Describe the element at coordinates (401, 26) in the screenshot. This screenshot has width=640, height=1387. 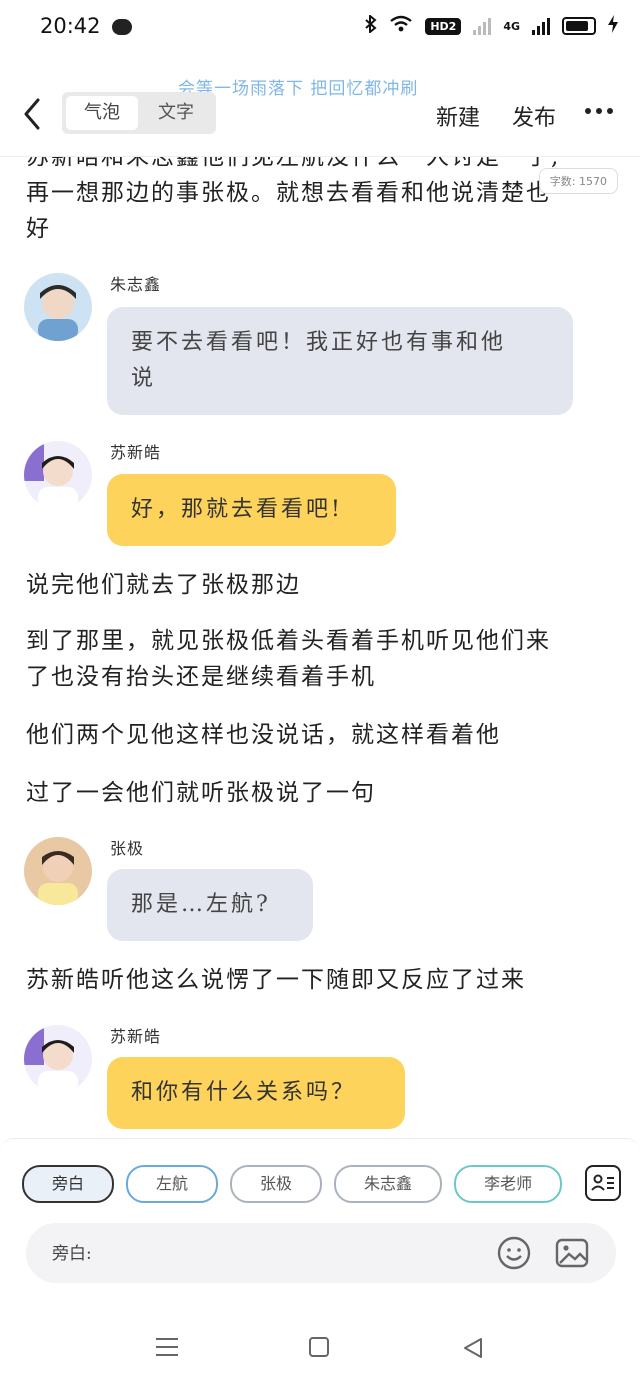
I see `wifi-icon` at that location.